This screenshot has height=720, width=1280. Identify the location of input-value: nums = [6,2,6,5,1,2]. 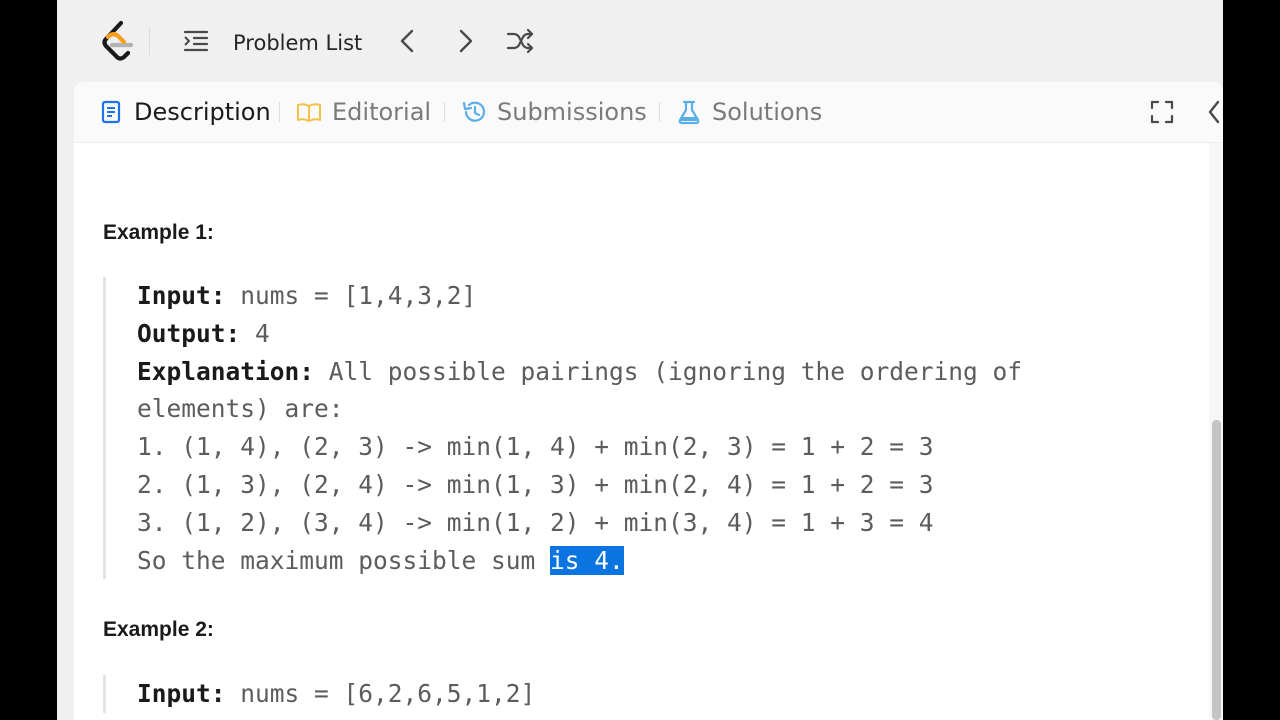
(388, 693).